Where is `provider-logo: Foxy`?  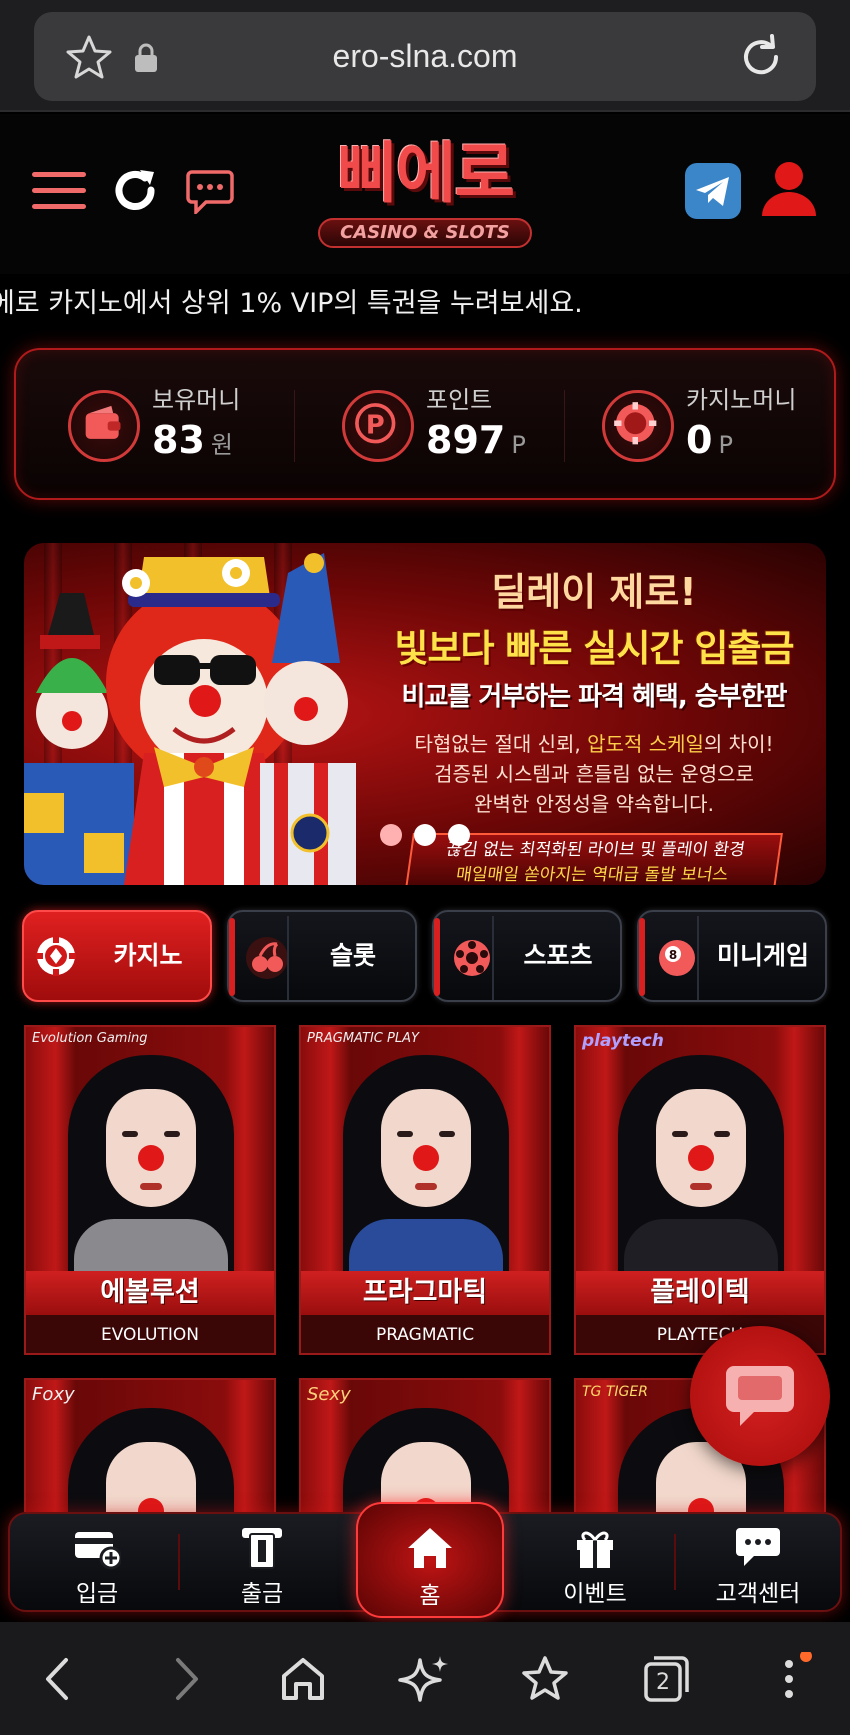 provider-logo: Foxy is located at coordinates (53, 1394).